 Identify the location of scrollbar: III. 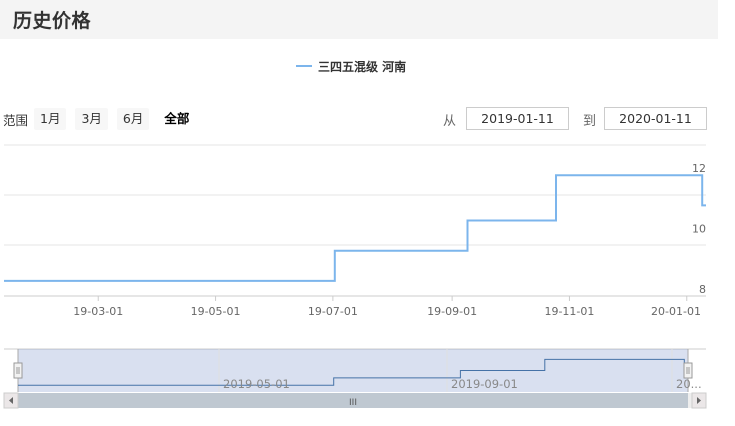
(355, 400).